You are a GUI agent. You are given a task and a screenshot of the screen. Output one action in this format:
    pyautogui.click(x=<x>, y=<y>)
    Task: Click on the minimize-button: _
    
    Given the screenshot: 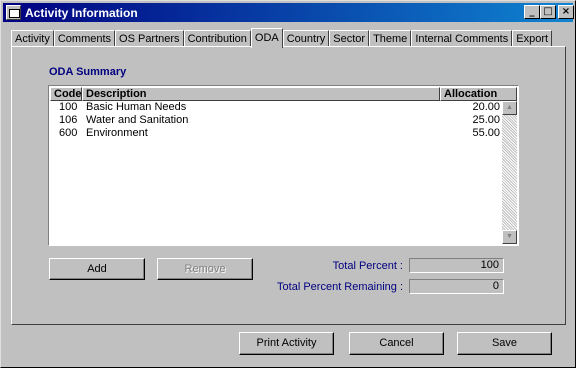 What is the action you would take?
    pyautogui.click(x=532, y=12)
    